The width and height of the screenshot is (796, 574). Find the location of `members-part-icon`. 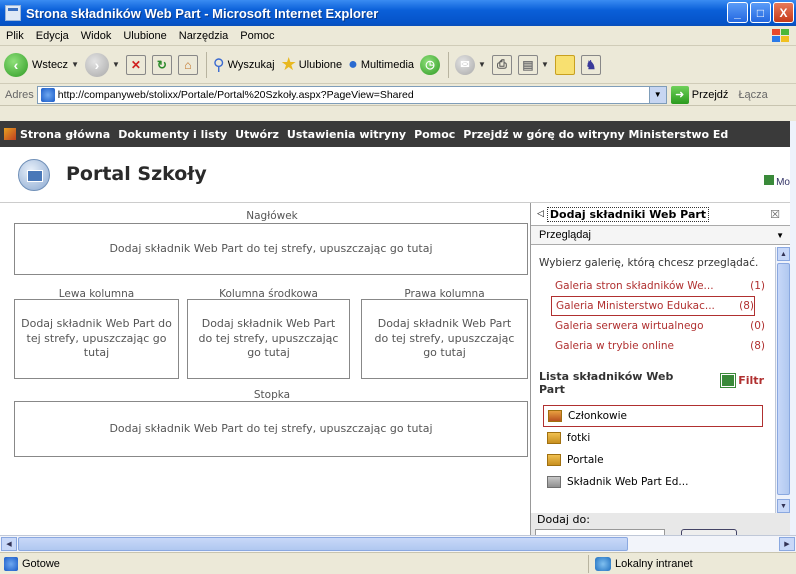

members-part-icon is located at coordinates (555, 415).